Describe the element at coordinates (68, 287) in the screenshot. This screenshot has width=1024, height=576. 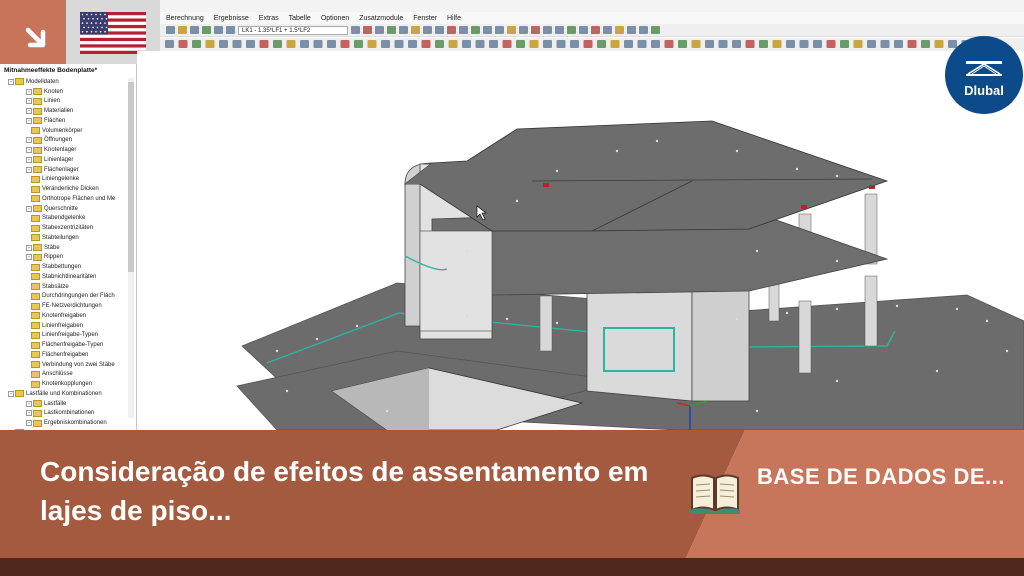
I see `tree-item: Stabsätze` at that location.